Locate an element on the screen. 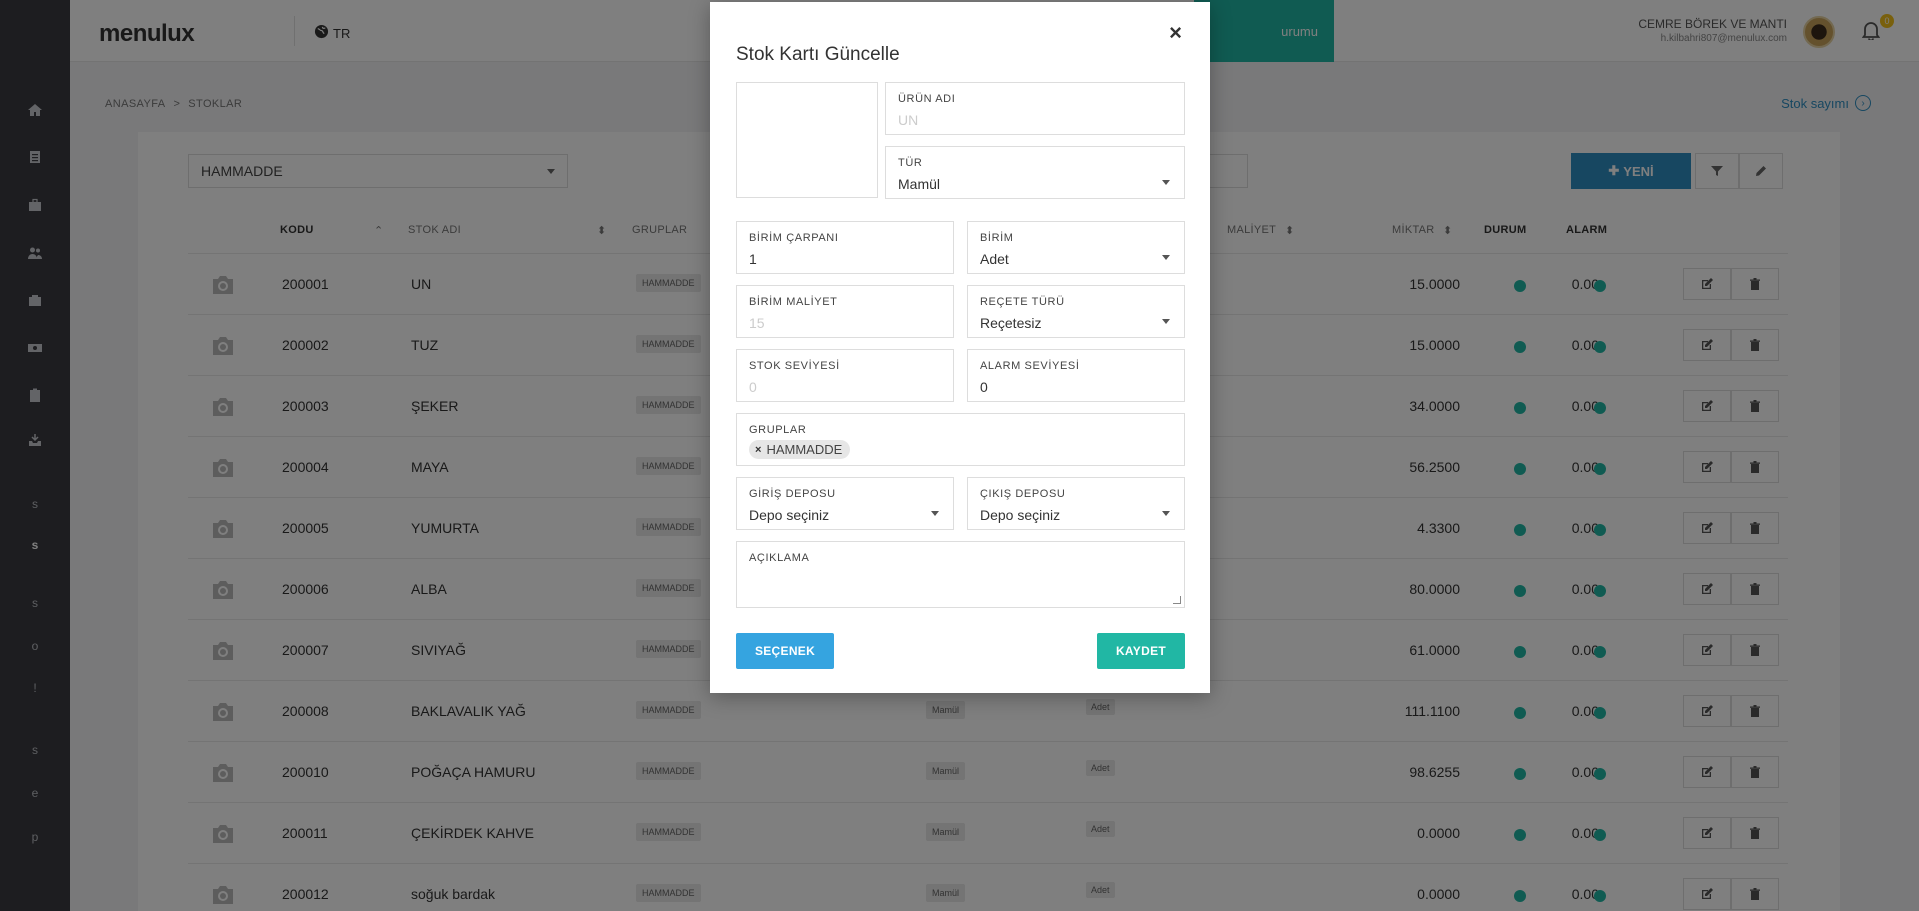  recipe-type-select: REÇETE TÜRÜ Reçetesiz is located at coordinates (1076, 311).